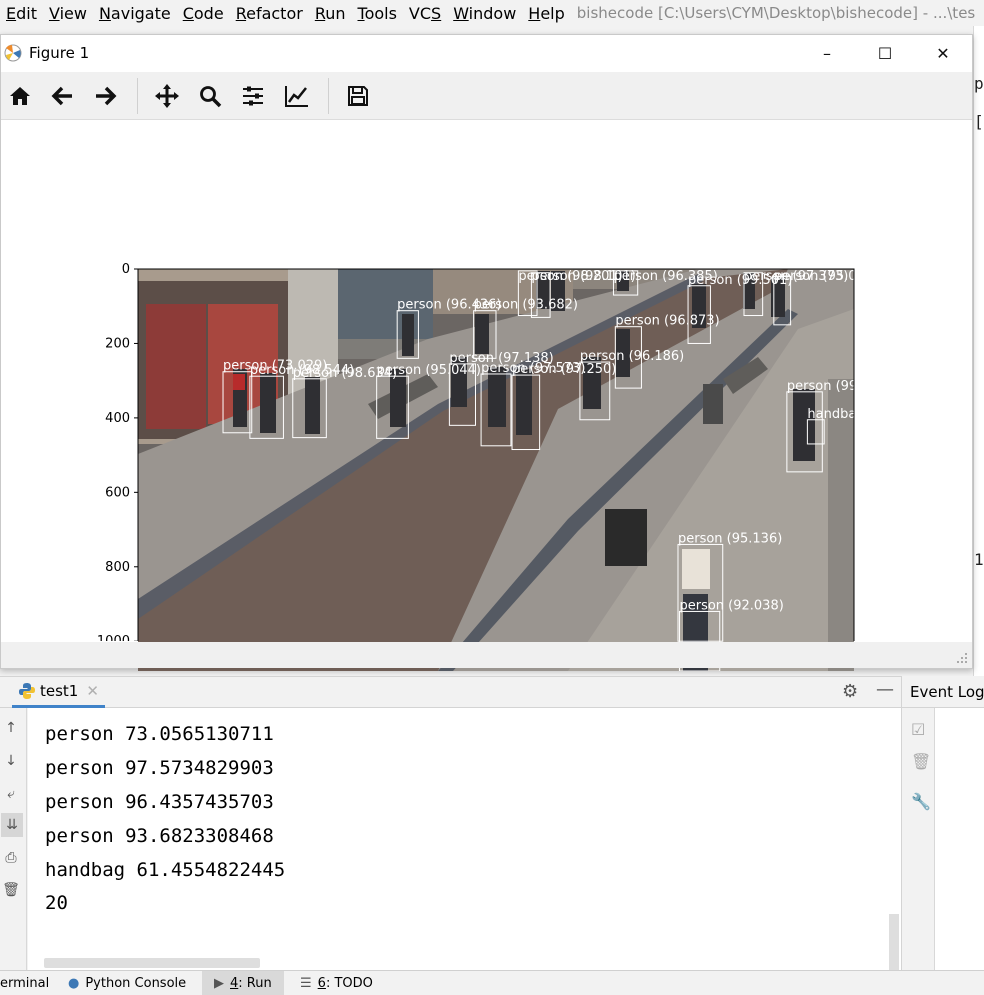 The width and height of the screenshot is (984, 995). I want to click on maximize-button: ☐, so click(885, 53).